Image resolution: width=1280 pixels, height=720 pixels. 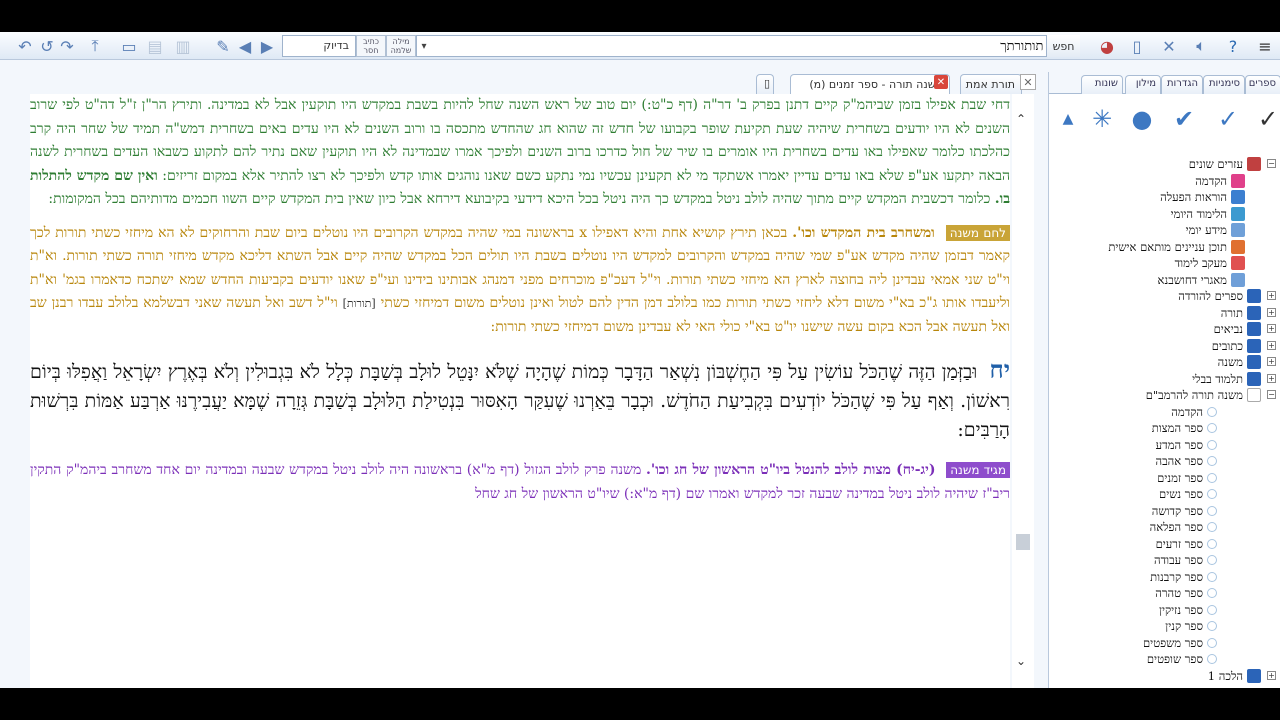 What do you see at coordinates (267, 46) in the screenshot?
I see `next-result-icon: ▶` at bounding box center [267, 46].